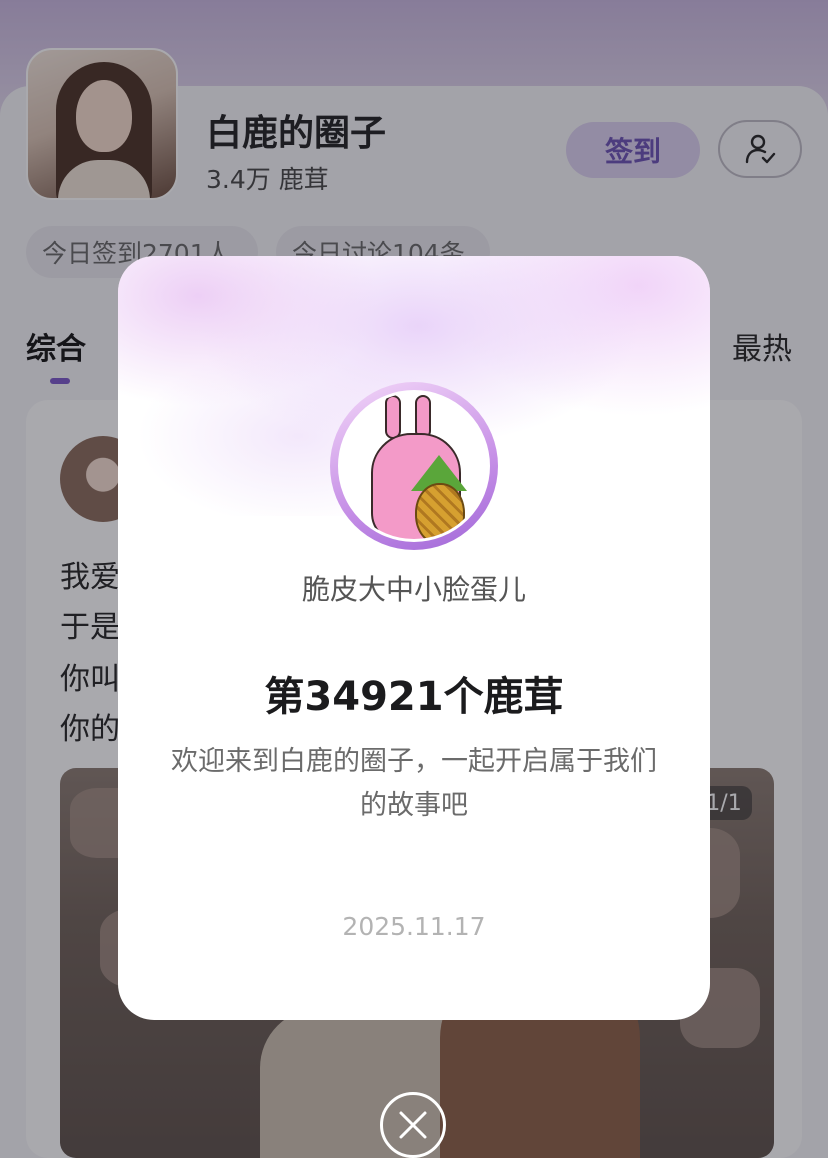 Image resolution: width=828 pixels, height=1158 pixels. Describe the element at coordinates (414, 926) in the screenshot. I see `join-date: 2025.11.17` at that location.